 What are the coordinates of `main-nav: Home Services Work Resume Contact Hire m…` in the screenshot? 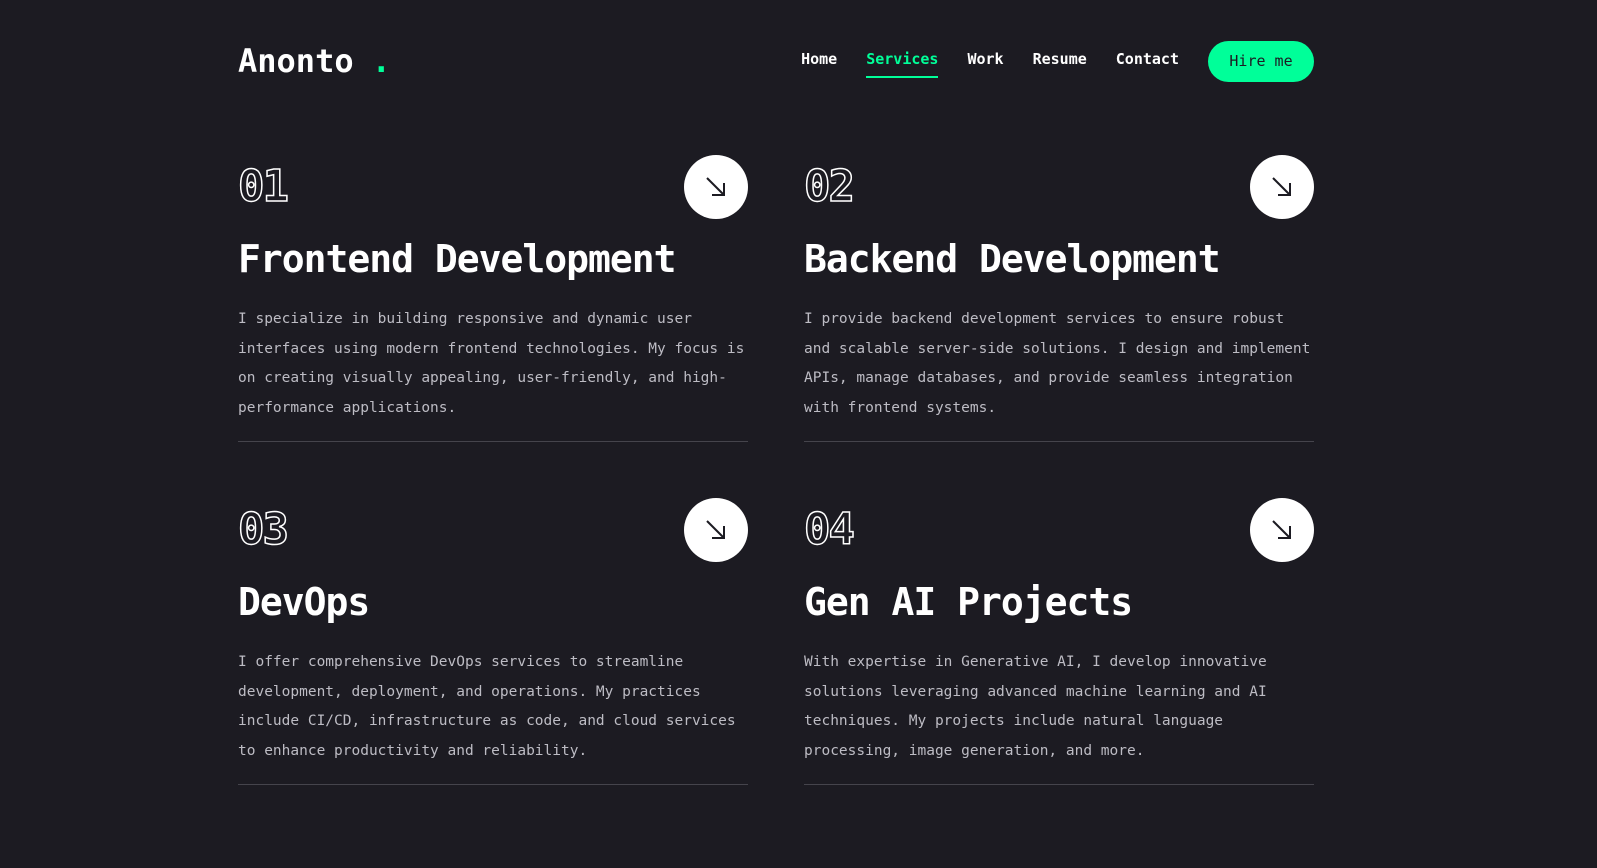 It's located at (1057, 61).